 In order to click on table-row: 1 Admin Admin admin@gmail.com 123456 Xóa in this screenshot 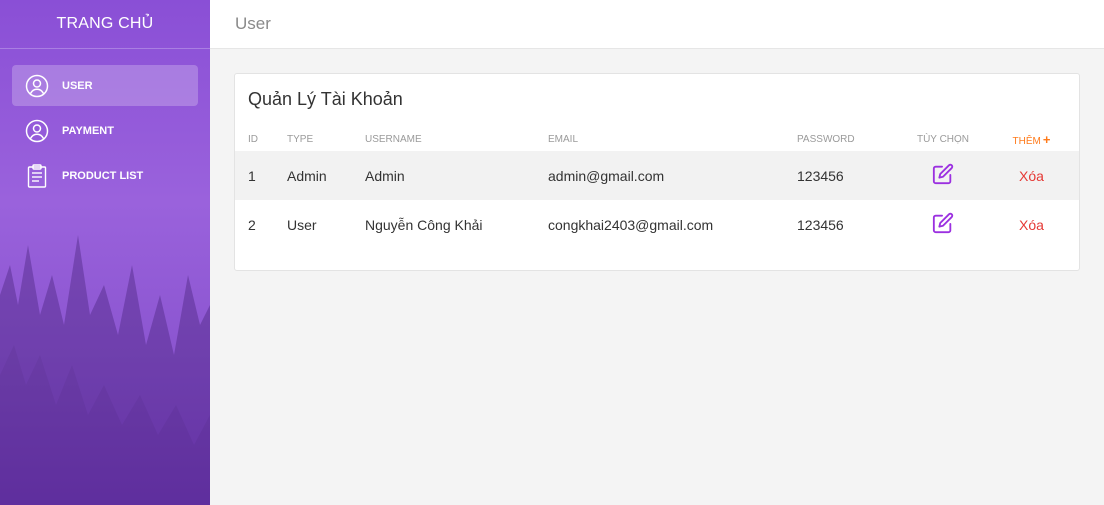, I will do `click(657, 175)`.